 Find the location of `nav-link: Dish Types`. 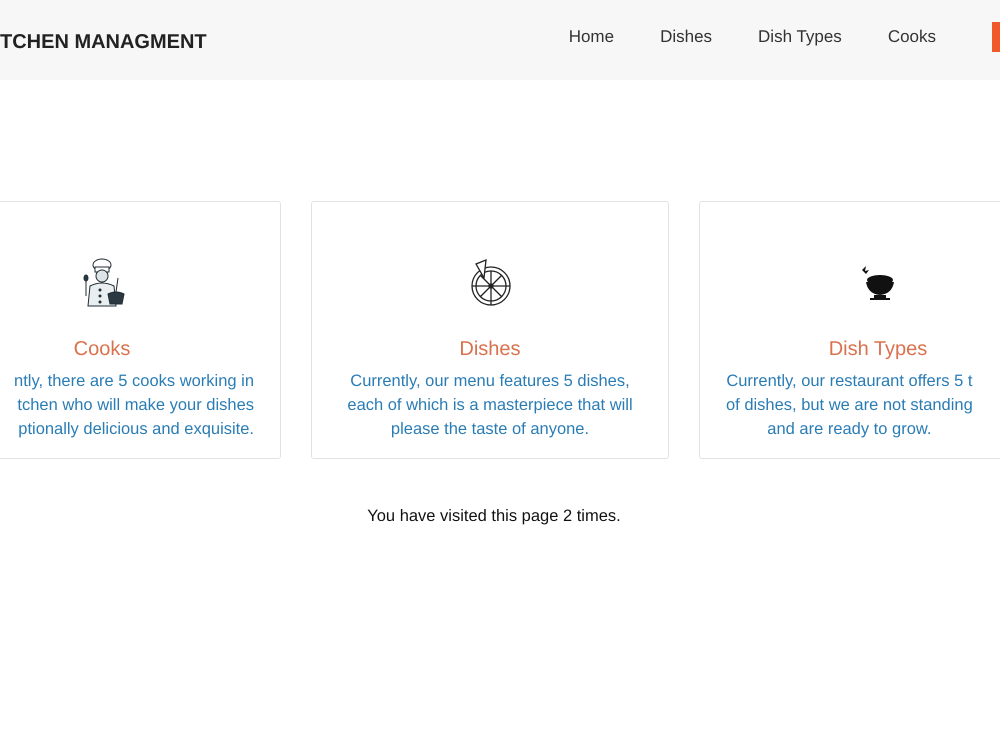

nav-link: Dish Types is located at coordinates (800, 37).